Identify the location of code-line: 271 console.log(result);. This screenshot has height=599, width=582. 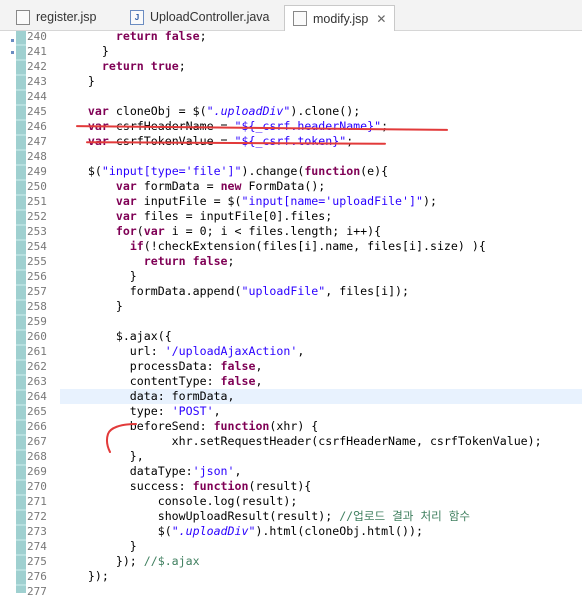
(291, 501).